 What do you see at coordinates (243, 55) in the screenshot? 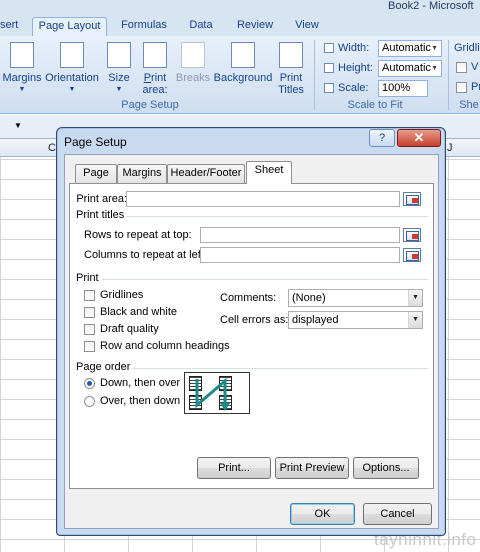
I see `background-icon` at bounding box center [243, 55].